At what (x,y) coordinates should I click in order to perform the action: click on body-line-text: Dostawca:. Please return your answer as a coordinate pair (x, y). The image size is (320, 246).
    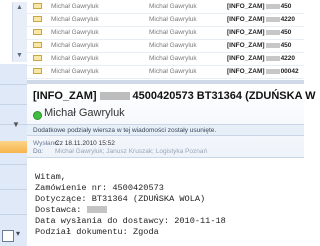
    Looking at the image, I should click on (61, 210).